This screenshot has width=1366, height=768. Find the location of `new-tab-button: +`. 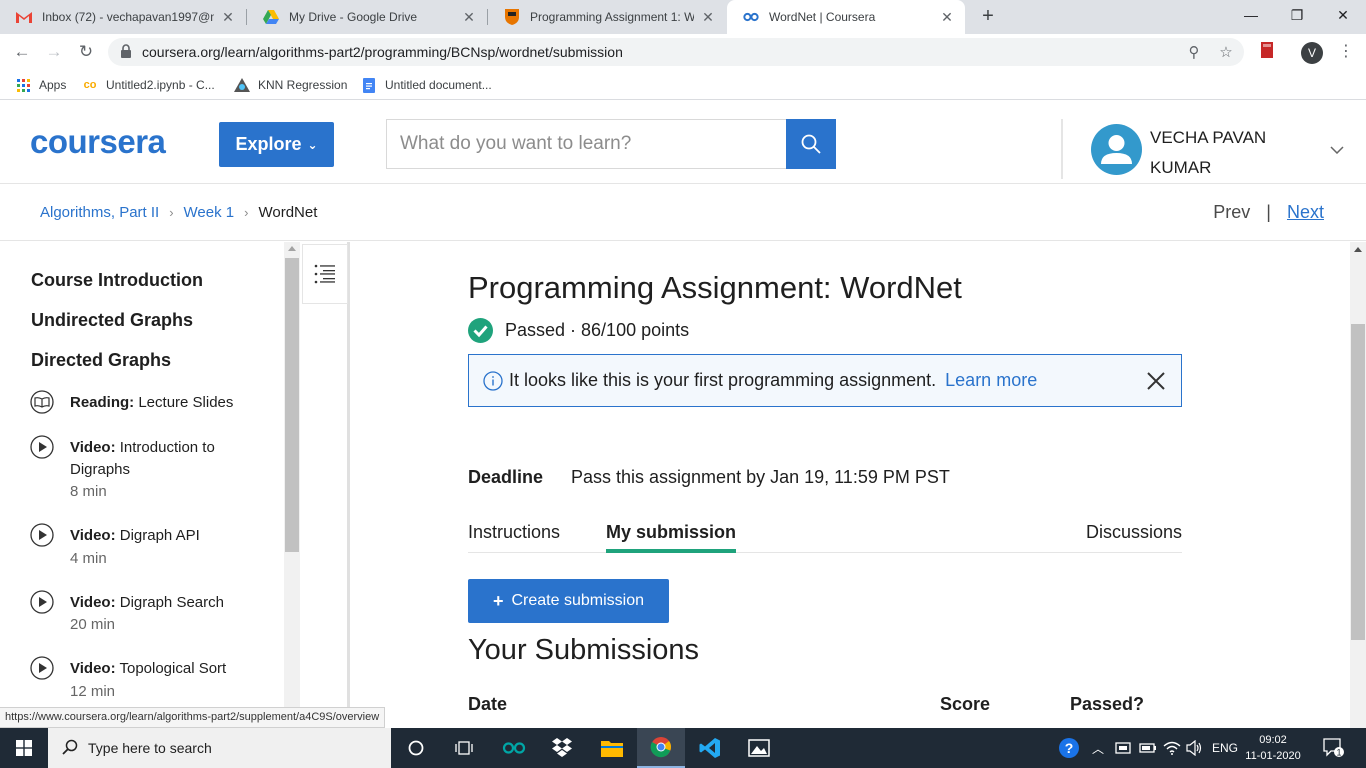

new-tab-button: + is located at coordinates (988, 16).